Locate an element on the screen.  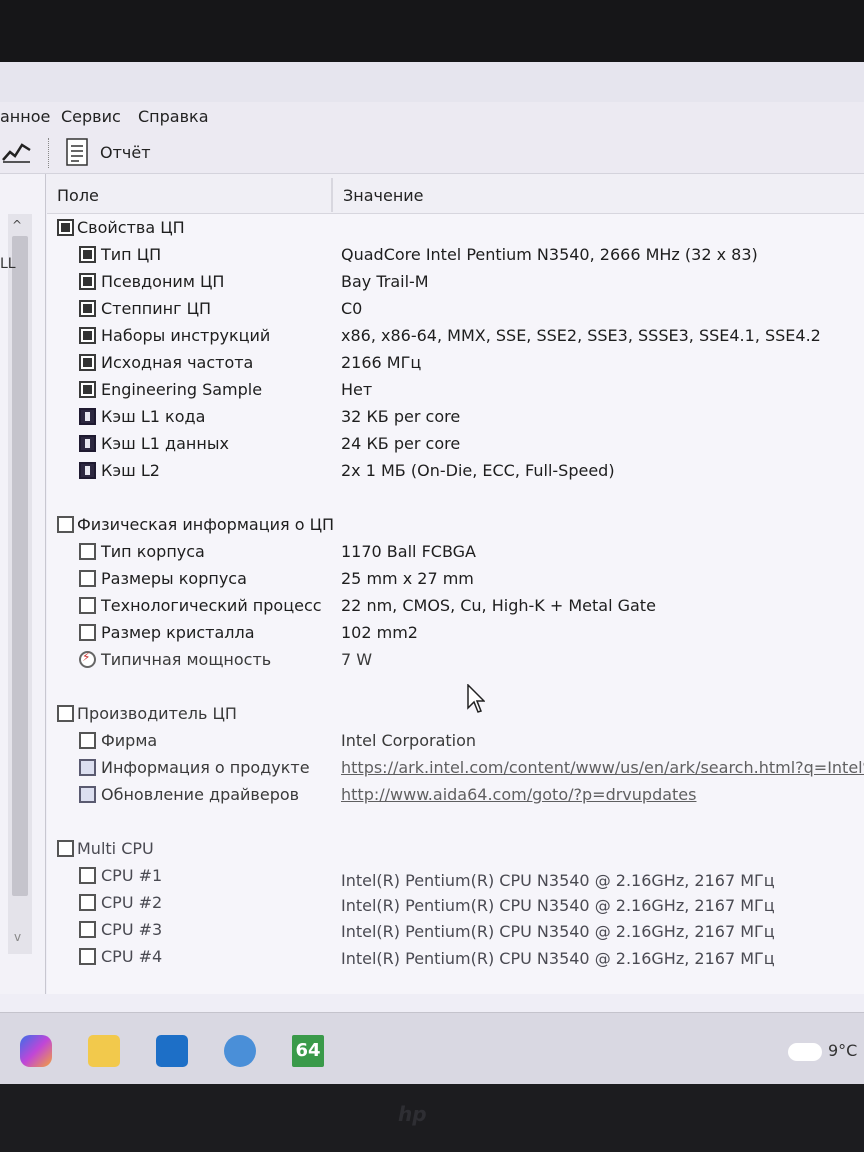
row-label: CPU #1 is located at coordinates (132, 875).